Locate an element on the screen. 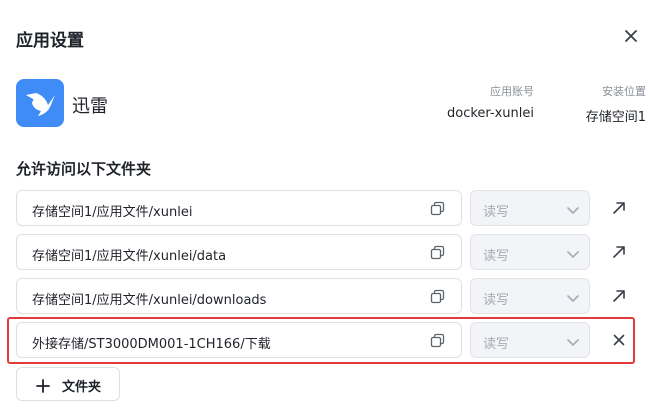 Image resolution: width=652 pixels, height=420 pixels. folder-row: 存储空间1/应用文件/xunlei/downloads 读写 is located at coordinates (326, 296).